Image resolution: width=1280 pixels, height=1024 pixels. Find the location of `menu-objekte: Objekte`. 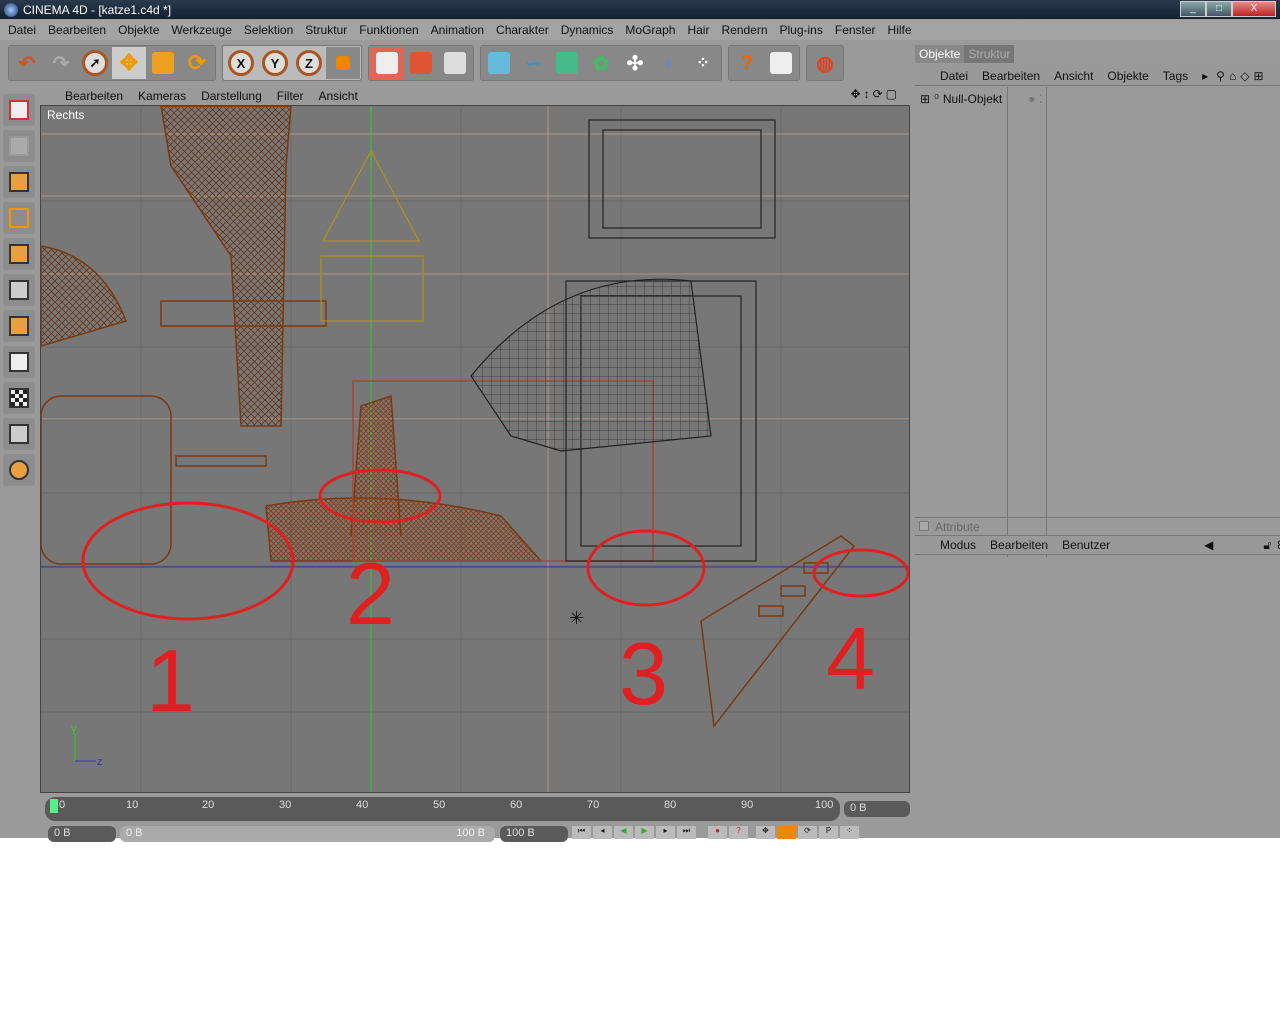

menu-objekte: Objekte is located at coordinates (138, 30).